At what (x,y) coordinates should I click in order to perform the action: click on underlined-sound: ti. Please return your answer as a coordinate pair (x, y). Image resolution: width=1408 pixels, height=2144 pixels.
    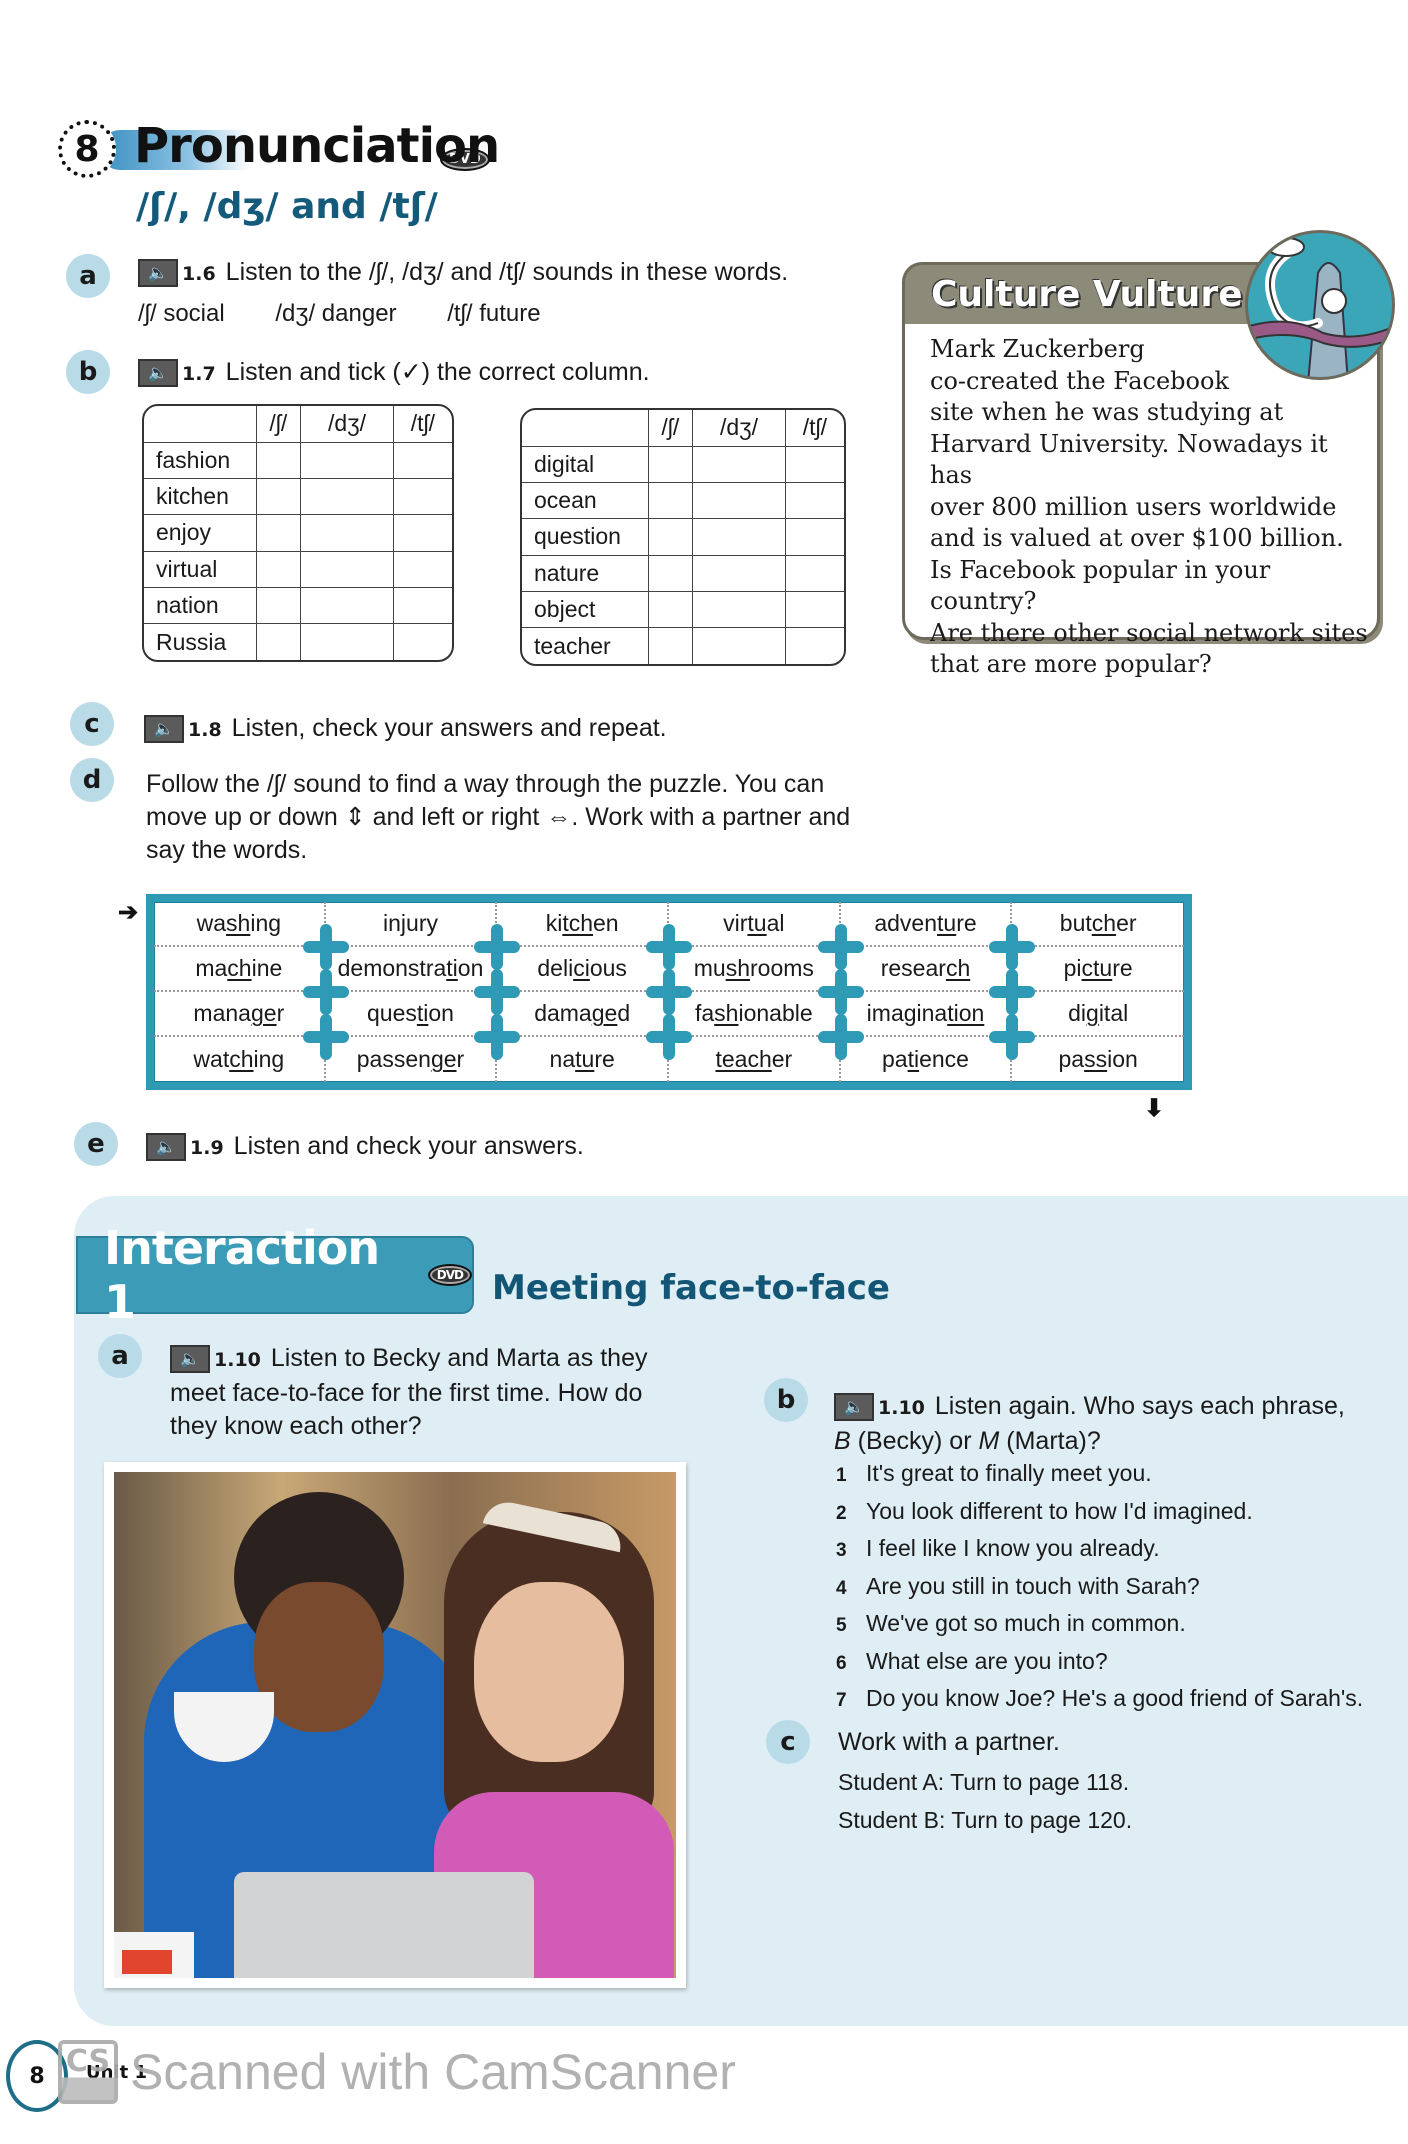
    Looking at the image, I should click on (913, 1059).